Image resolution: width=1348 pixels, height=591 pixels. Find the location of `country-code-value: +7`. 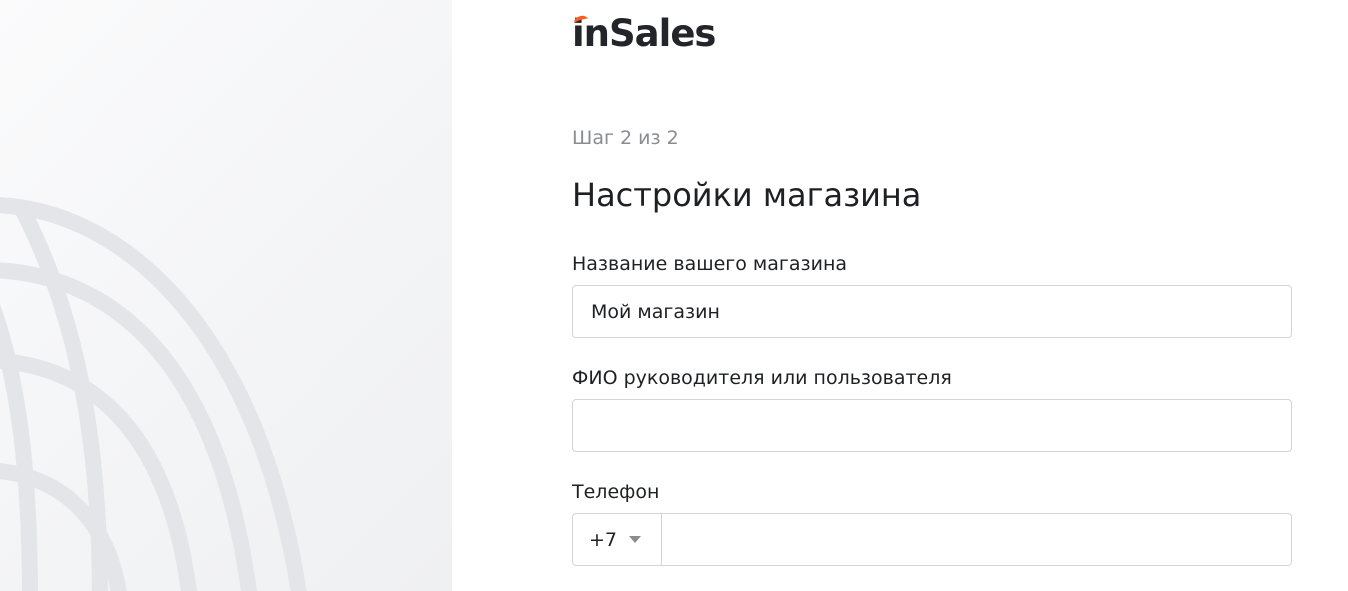

country-code-value: +7 is located at coordinates (603, 539).